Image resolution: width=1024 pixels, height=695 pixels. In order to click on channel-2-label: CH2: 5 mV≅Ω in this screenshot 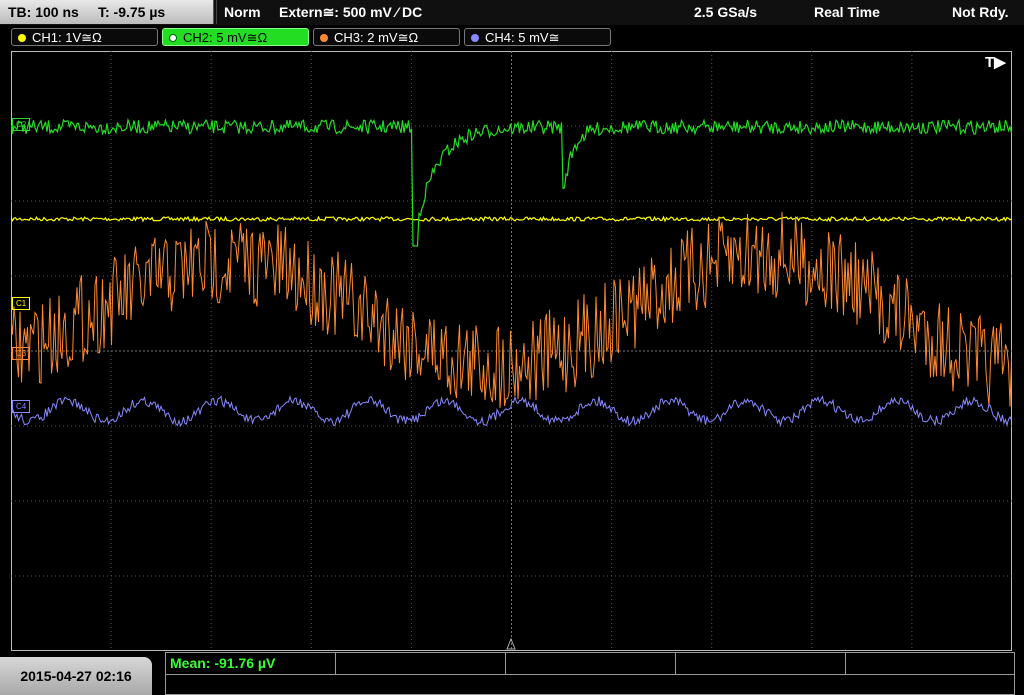, I will do `click(225, 37)`.